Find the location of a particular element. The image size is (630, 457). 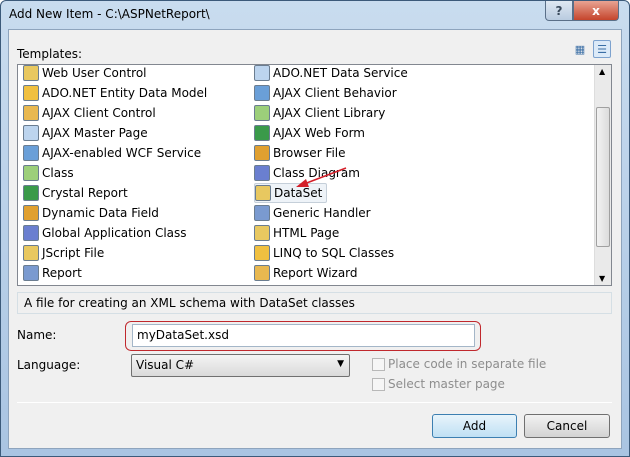

close-button: x is located at coordinates (596, 11).